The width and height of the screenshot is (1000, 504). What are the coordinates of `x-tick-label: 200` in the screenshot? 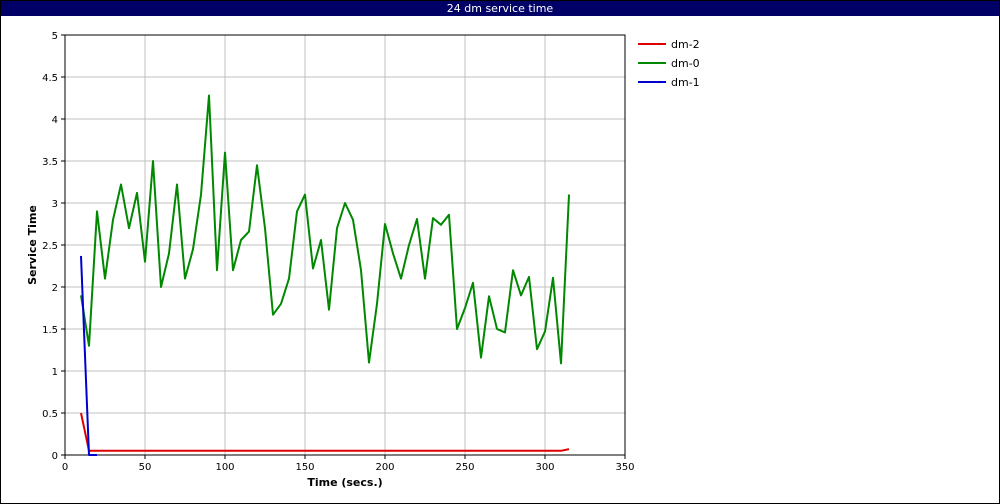 It's located at (384, 467).